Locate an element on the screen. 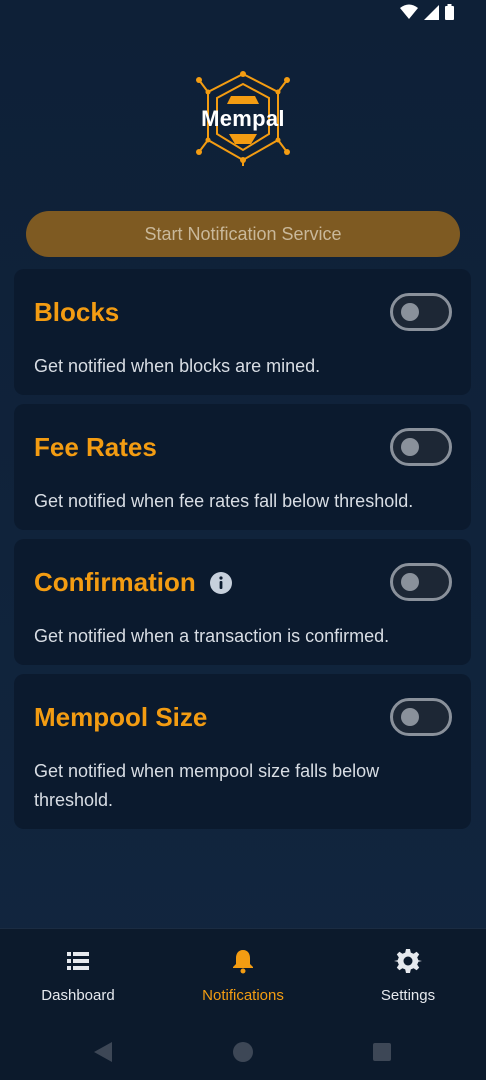 This screenshot has height=1080, width=486. status-bar is located at coordinates (243, 14).